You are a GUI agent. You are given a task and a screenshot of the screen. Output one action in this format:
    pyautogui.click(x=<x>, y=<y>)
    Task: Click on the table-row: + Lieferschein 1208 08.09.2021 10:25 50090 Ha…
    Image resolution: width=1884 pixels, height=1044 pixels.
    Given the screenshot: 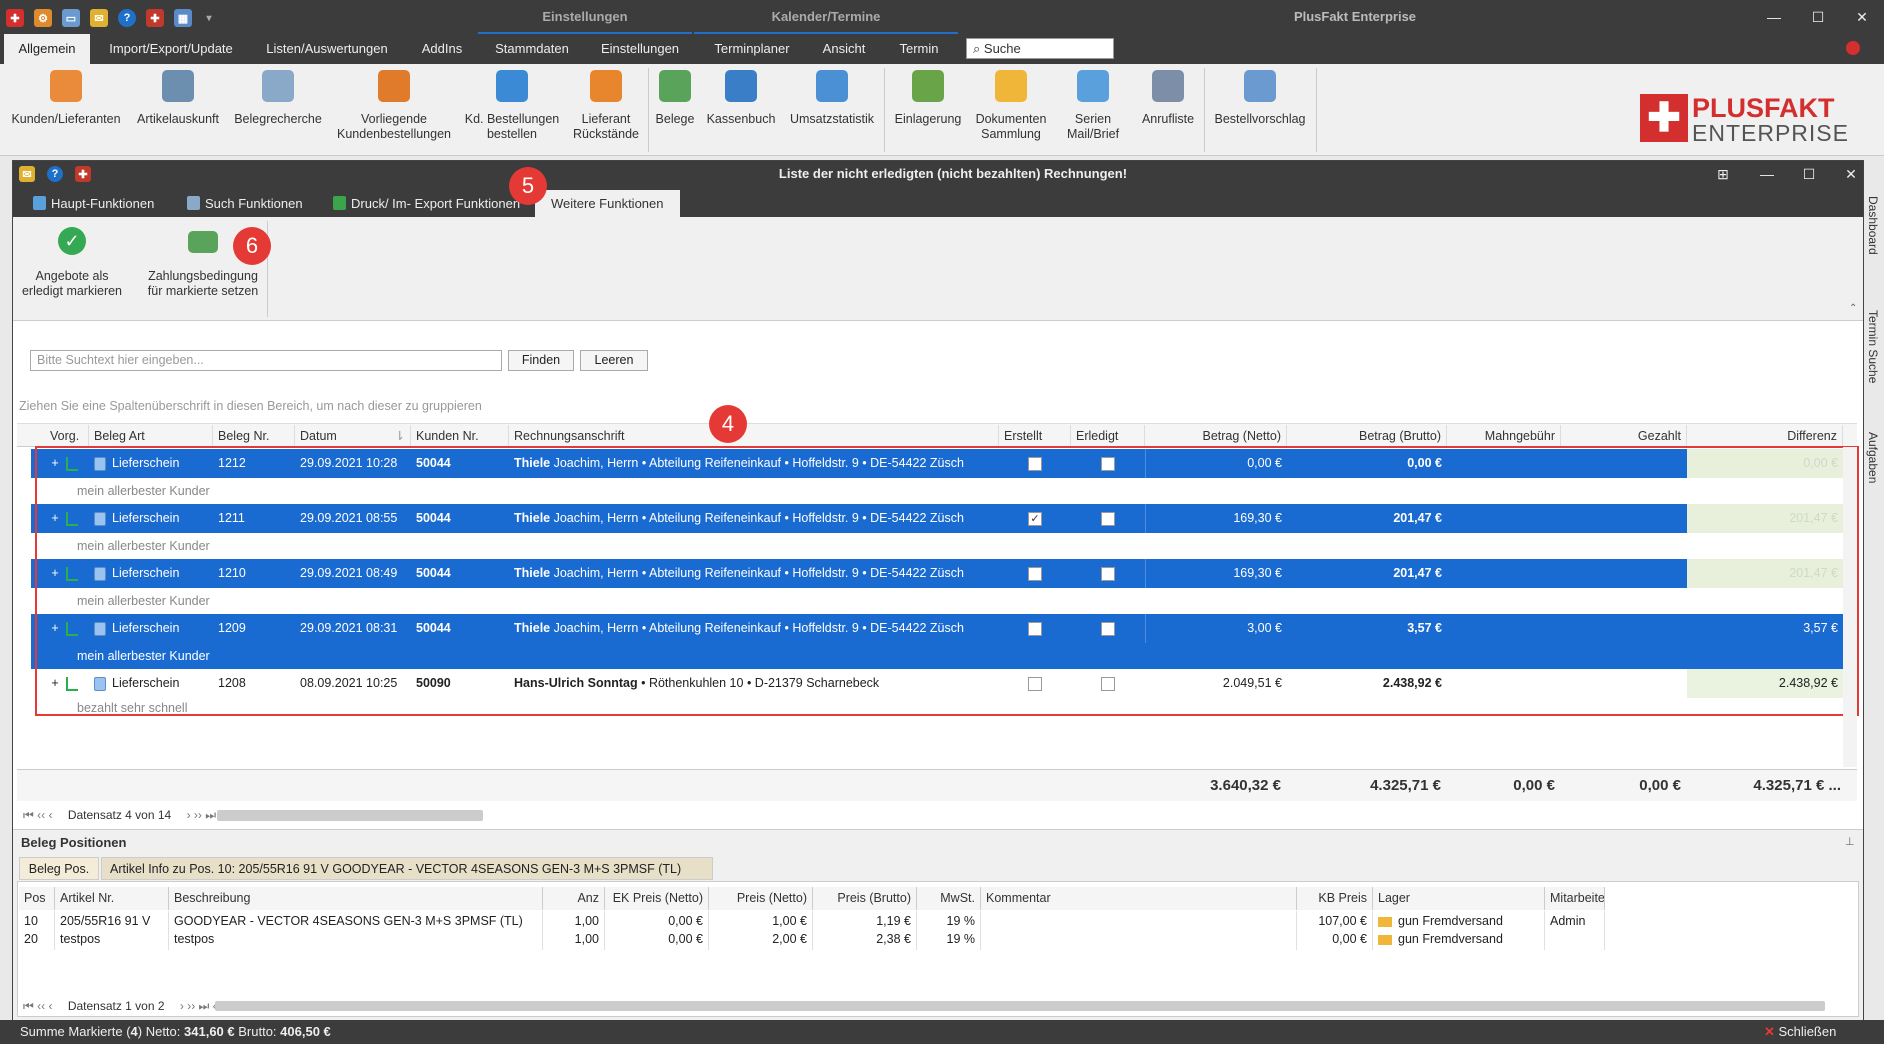 What is the action you would take?
    pyautogui.click(x=944, y=683)
    